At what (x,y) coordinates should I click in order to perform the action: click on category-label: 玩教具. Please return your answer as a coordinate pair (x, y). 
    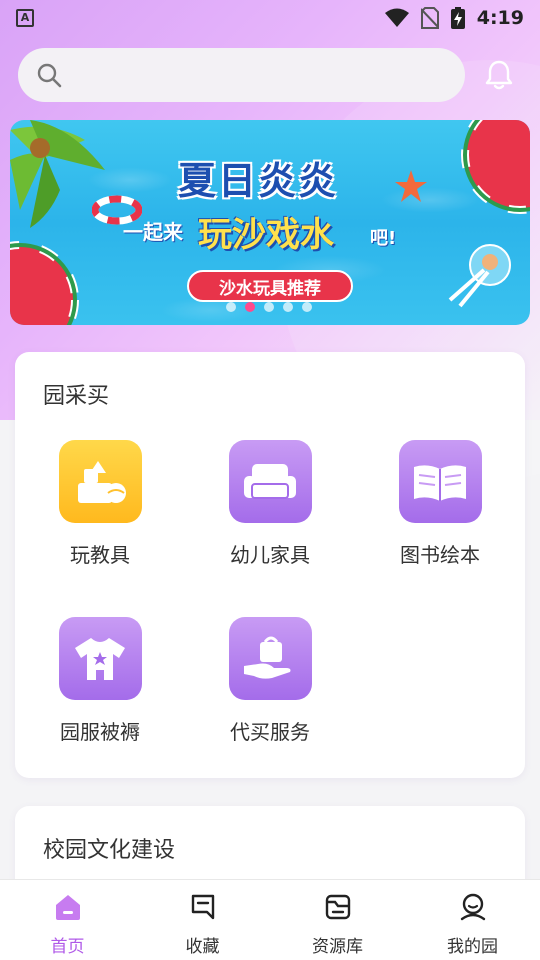
    Looking at the image, I should click on (100, 555).